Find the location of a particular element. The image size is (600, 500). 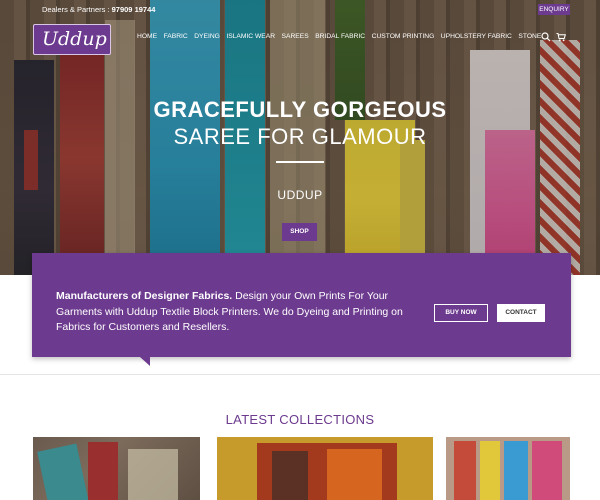

site-logo: Uddup is located at coordinates (72, 39).